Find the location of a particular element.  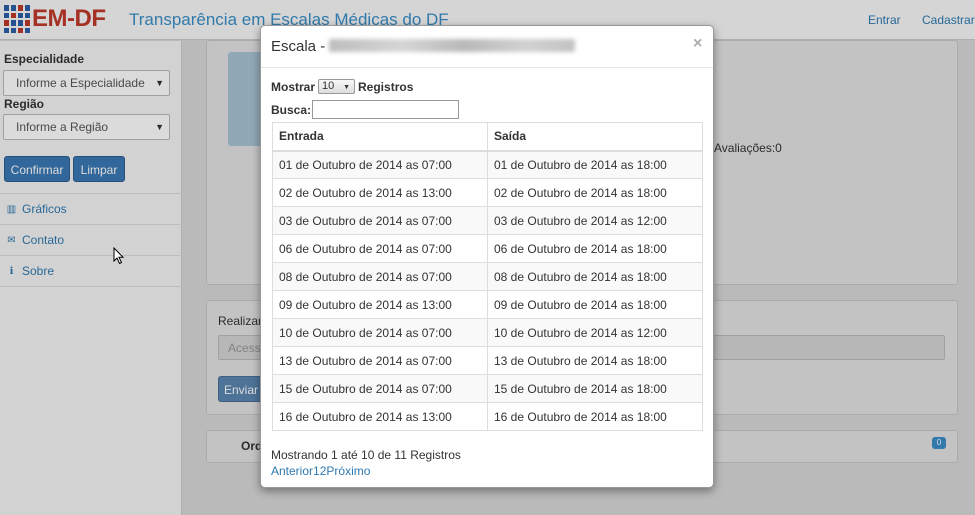

pagination: Anterior 1 2 Próximo is located at coordinates (320, 471).